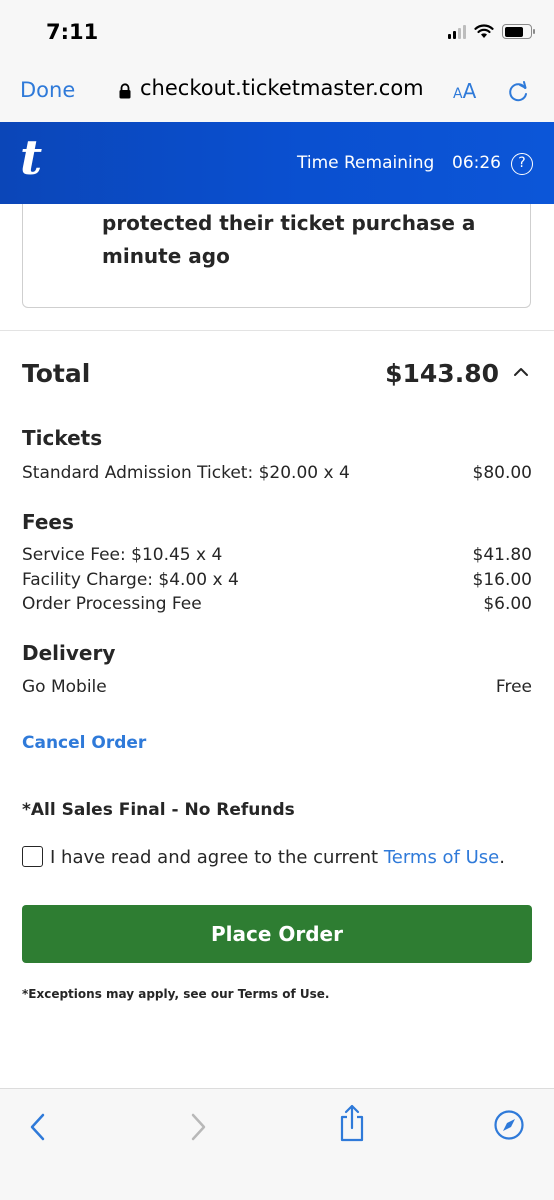  Describe the element at coordinates (217, 857) in the screenshot. I see `terms-agree-prefix: I have read and agree to the current` at that location.